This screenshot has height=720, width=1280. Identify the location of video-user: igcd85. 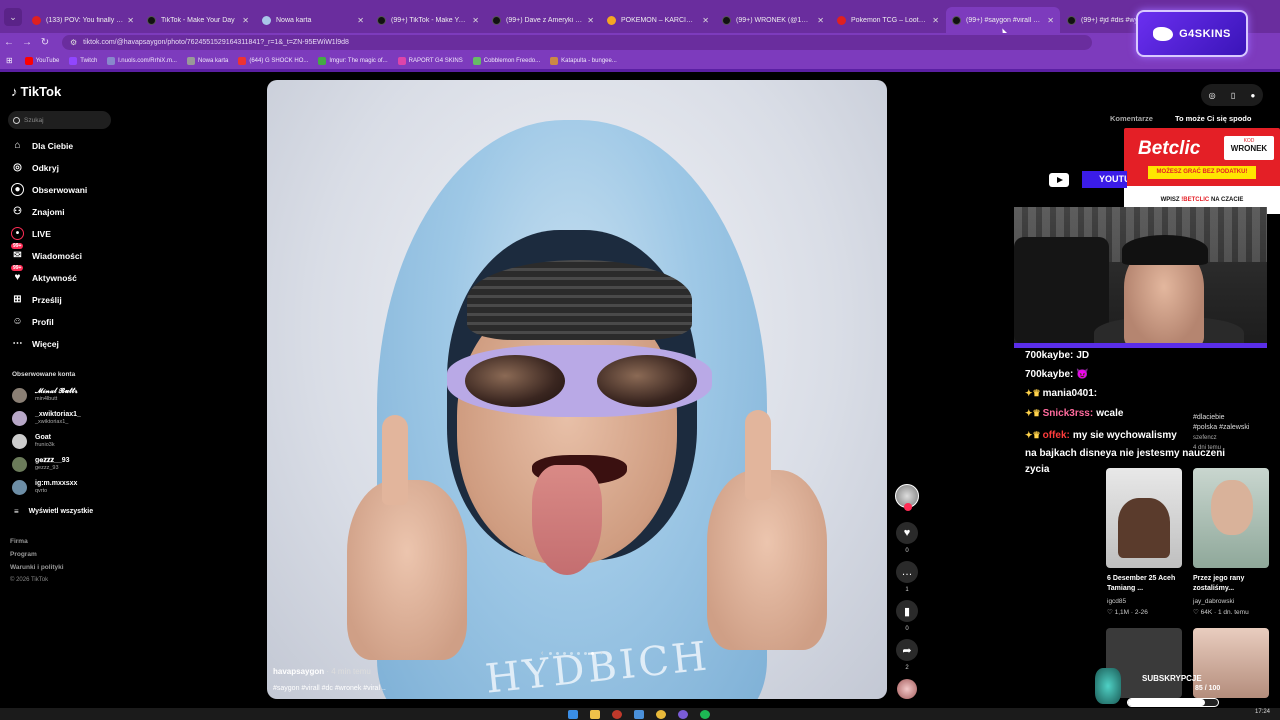
(1116, 601).